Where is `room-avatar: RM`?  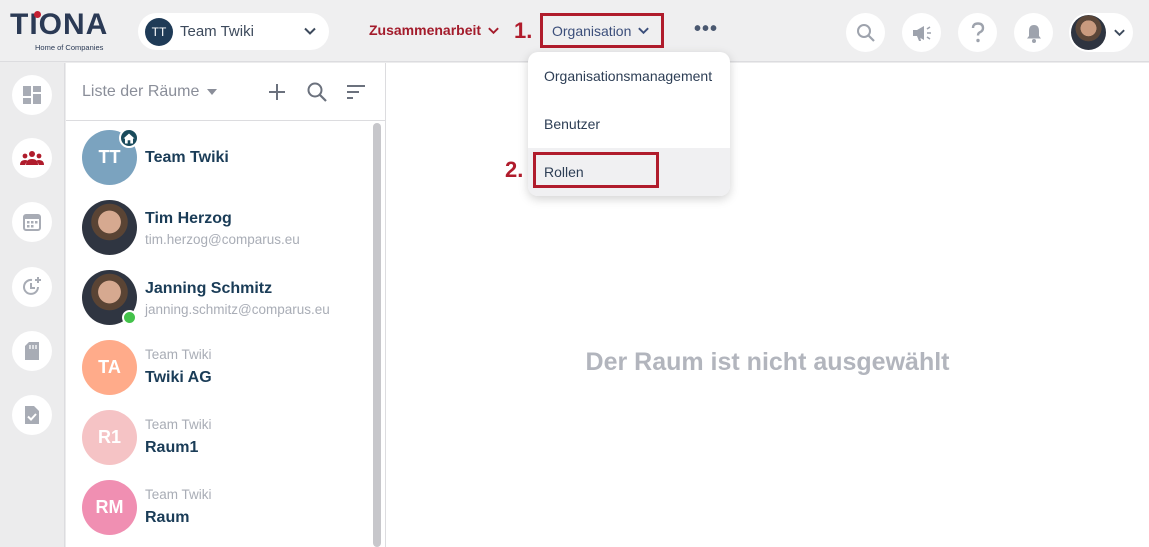
room-avatar: RM is located at coordinates (109, 507).